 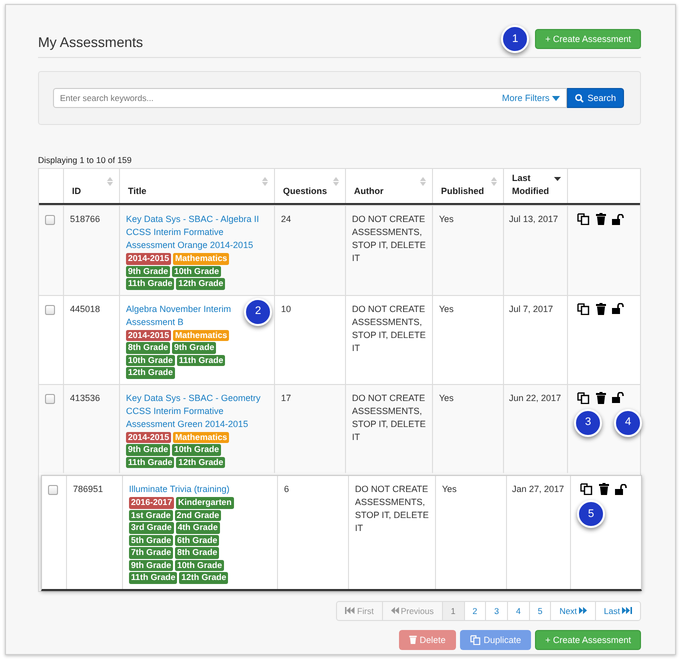 What do you see at coordinates (515, 39) in the screenshot?
I see `callout-number: 1` at bounding box center [515, 39].